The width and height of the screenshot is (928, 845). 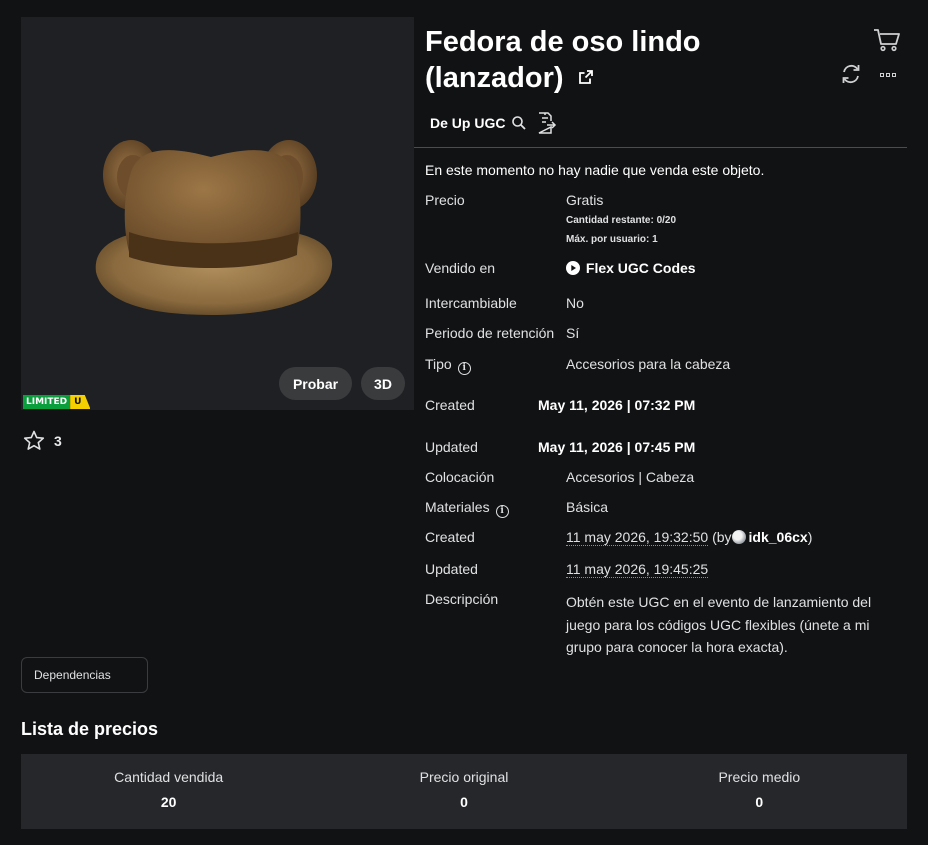 I want to click on sold-in-label: Vendido en, so click(x=460, y=268).